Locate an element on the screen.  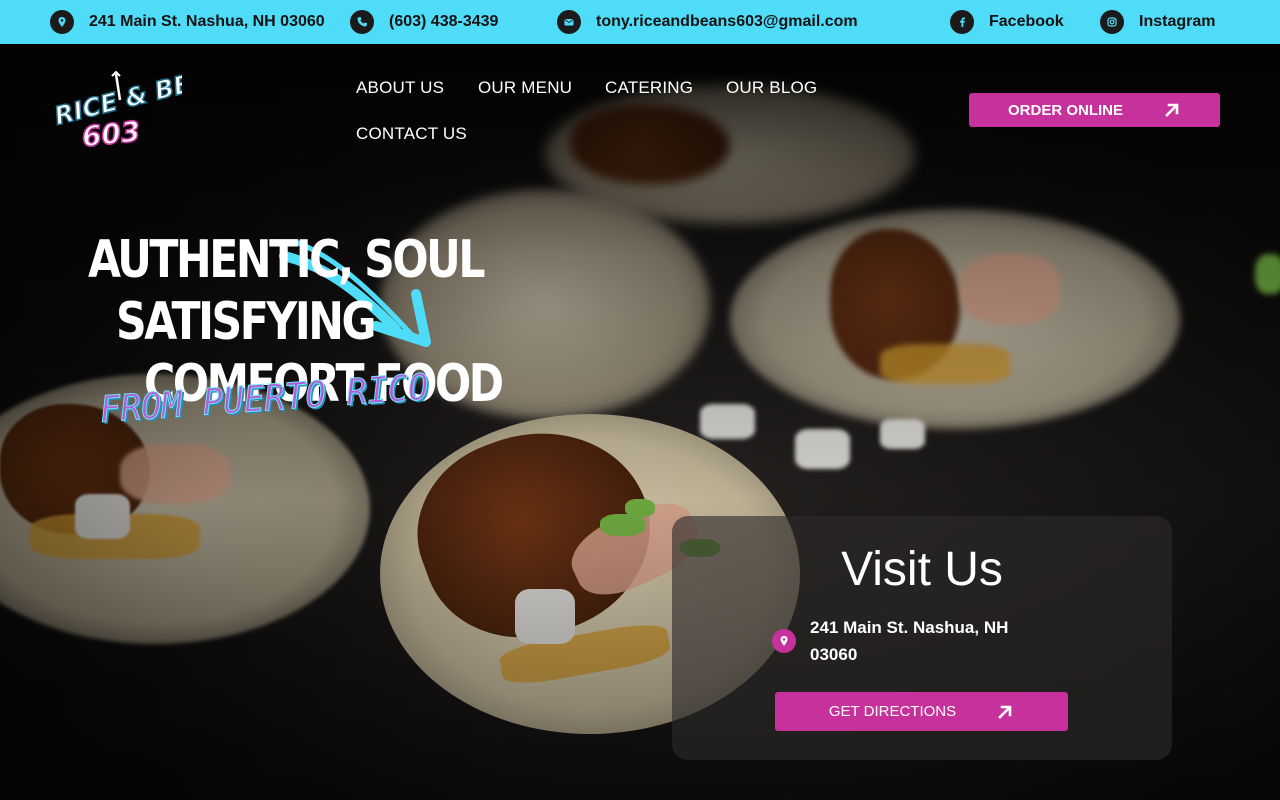
logo-number: 603 is located at coordinates (111, 133).